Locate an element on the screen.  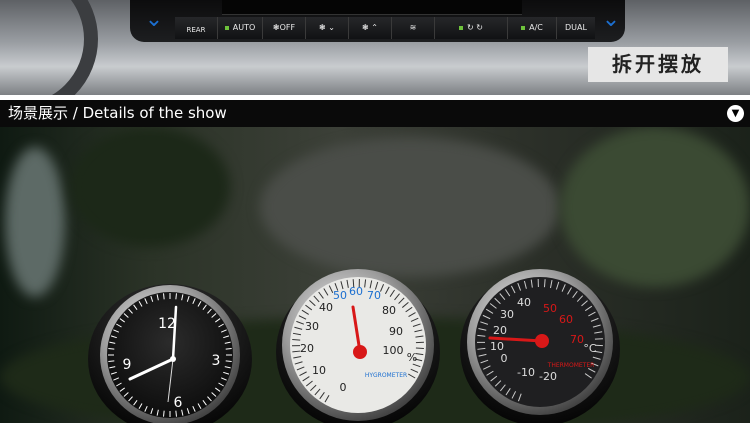
hygro-number-30: 30 is located at coordinates (312, 326).